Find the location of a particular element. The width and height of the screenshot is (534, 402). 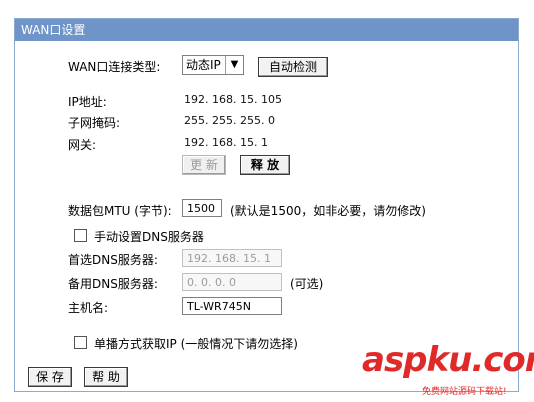

mtu-label: 数据包MTU (字节): is located at coordinates (120, 211).